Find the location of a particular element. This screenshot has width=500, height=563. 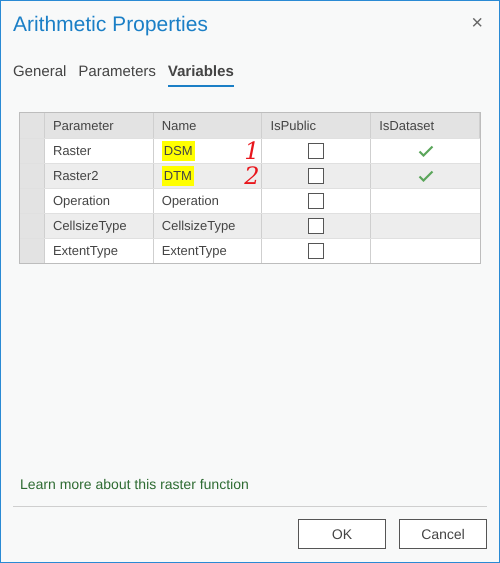

tab: Variables is located at coordinates (201, 73).